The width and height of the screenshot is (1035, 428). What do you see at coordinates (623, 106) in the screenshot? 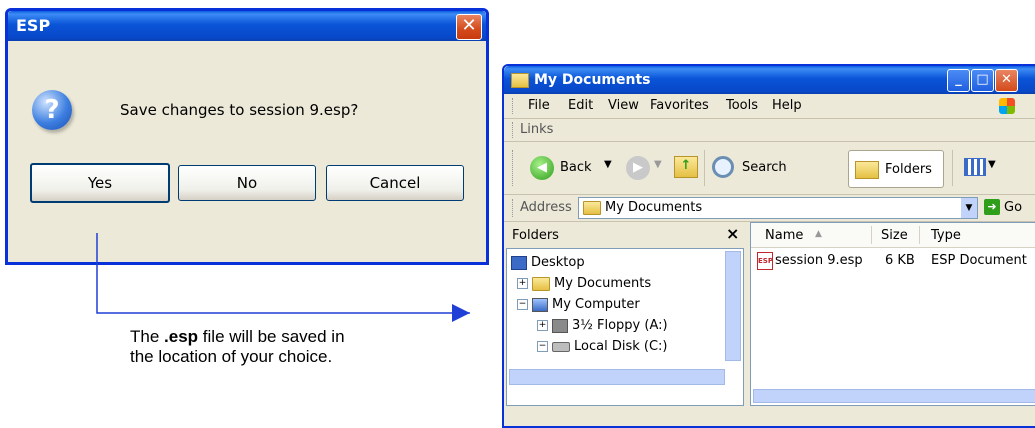
I see `menu-view: View` at bounding box center [623, 106].